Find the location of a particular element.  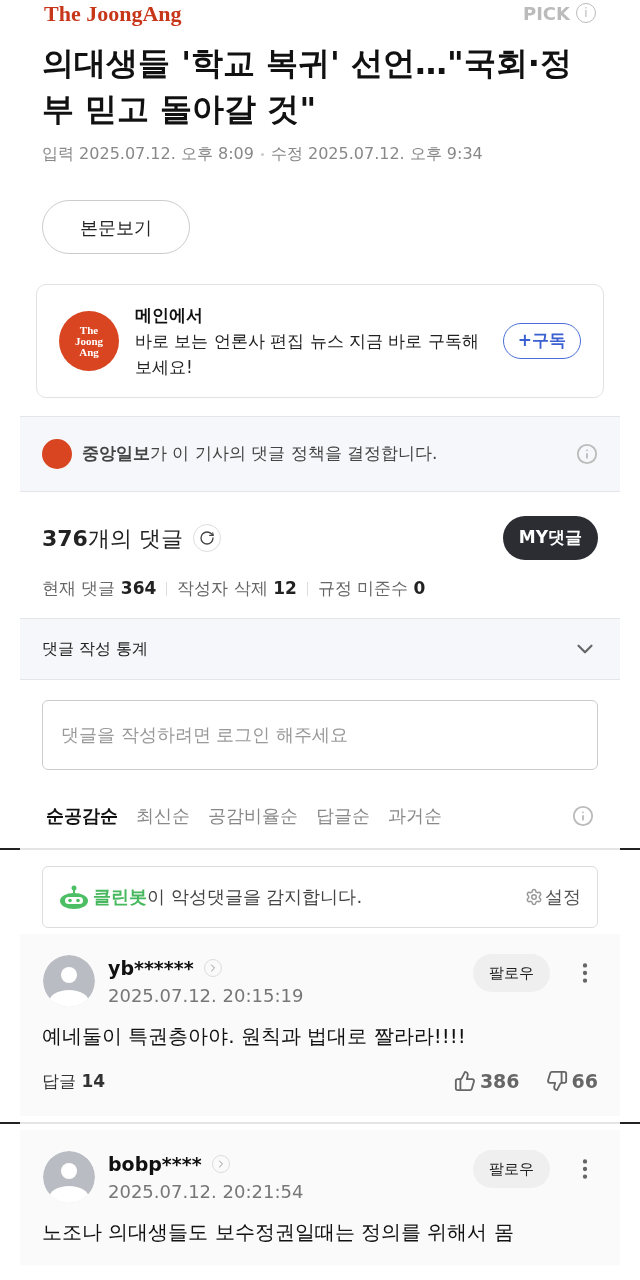

settings-link: 설정 is located at coordinates (563, 896).